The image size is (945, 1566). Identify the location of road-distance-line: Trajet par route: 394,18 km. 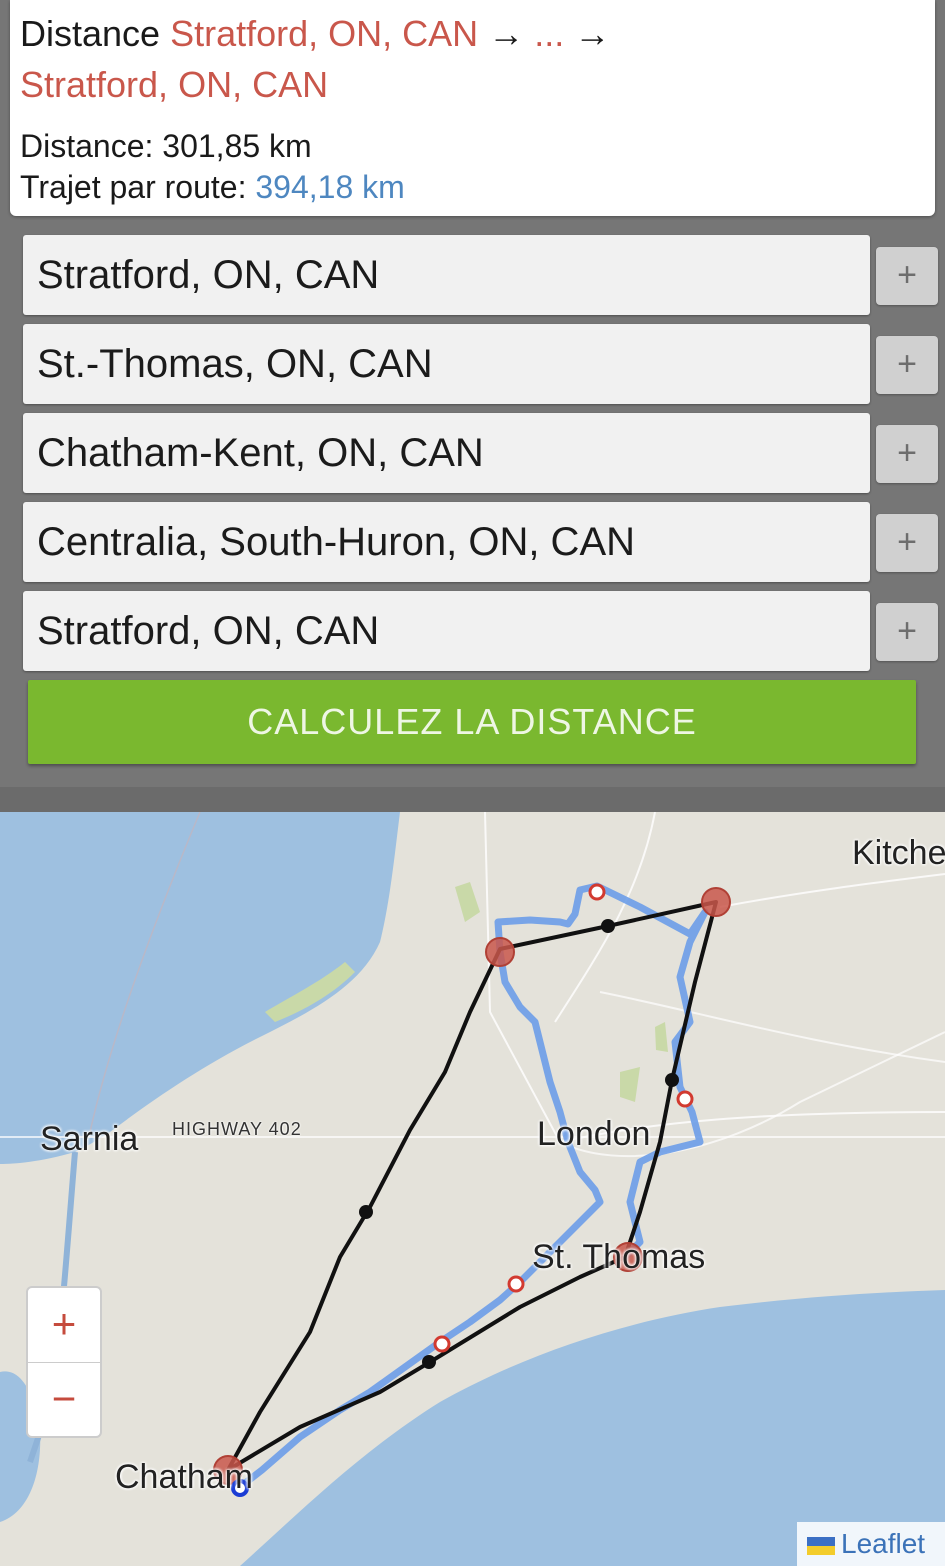
(212, 187).